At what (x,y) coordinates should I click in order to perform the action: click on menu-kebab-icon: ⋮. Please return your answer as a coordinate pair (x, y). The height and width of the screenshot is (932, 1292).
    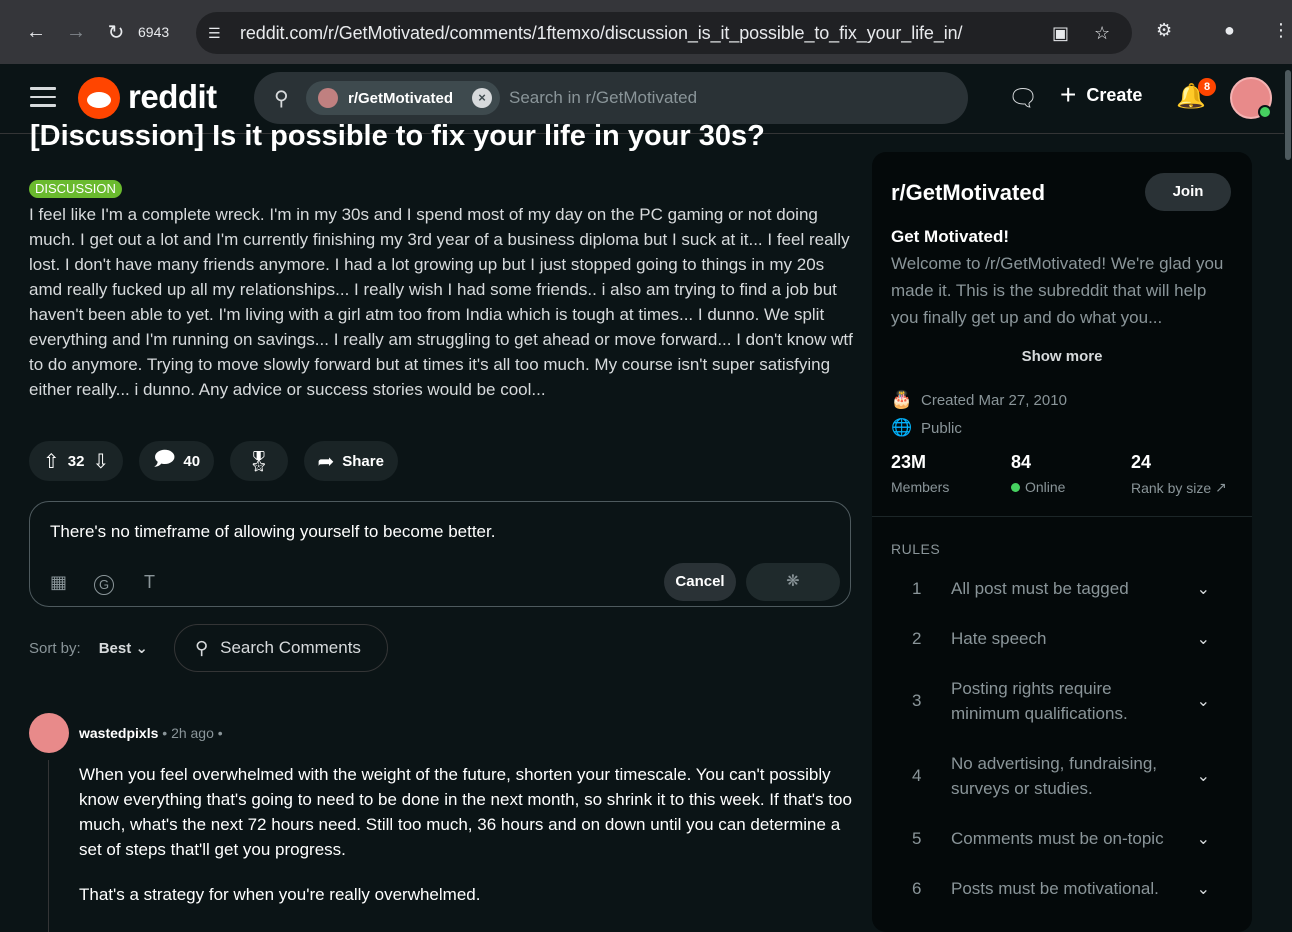
    Looking at the image, I should click on (1281, 30).